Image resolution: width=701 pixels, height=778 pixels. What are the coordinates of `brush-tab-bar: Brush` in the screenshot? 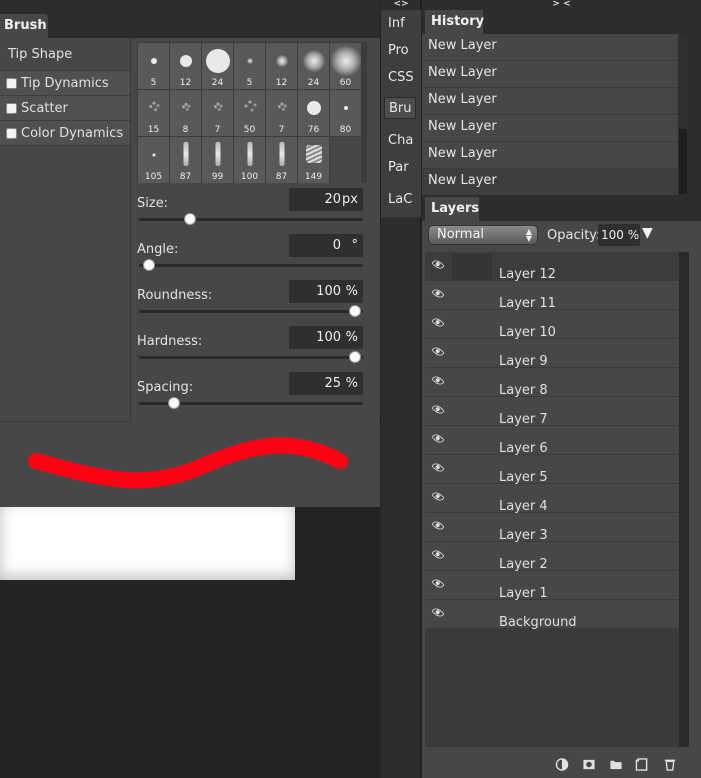 It's located at (190, 19).